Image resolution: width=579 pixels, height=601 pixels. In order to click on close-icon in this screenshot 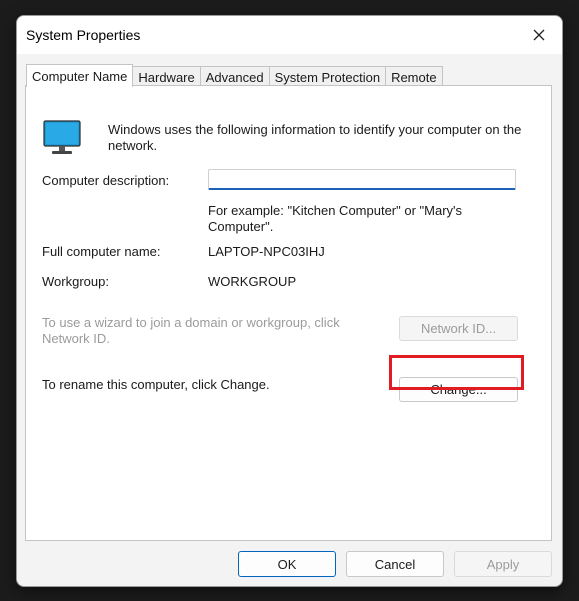, I will do `click(539, 35)`.